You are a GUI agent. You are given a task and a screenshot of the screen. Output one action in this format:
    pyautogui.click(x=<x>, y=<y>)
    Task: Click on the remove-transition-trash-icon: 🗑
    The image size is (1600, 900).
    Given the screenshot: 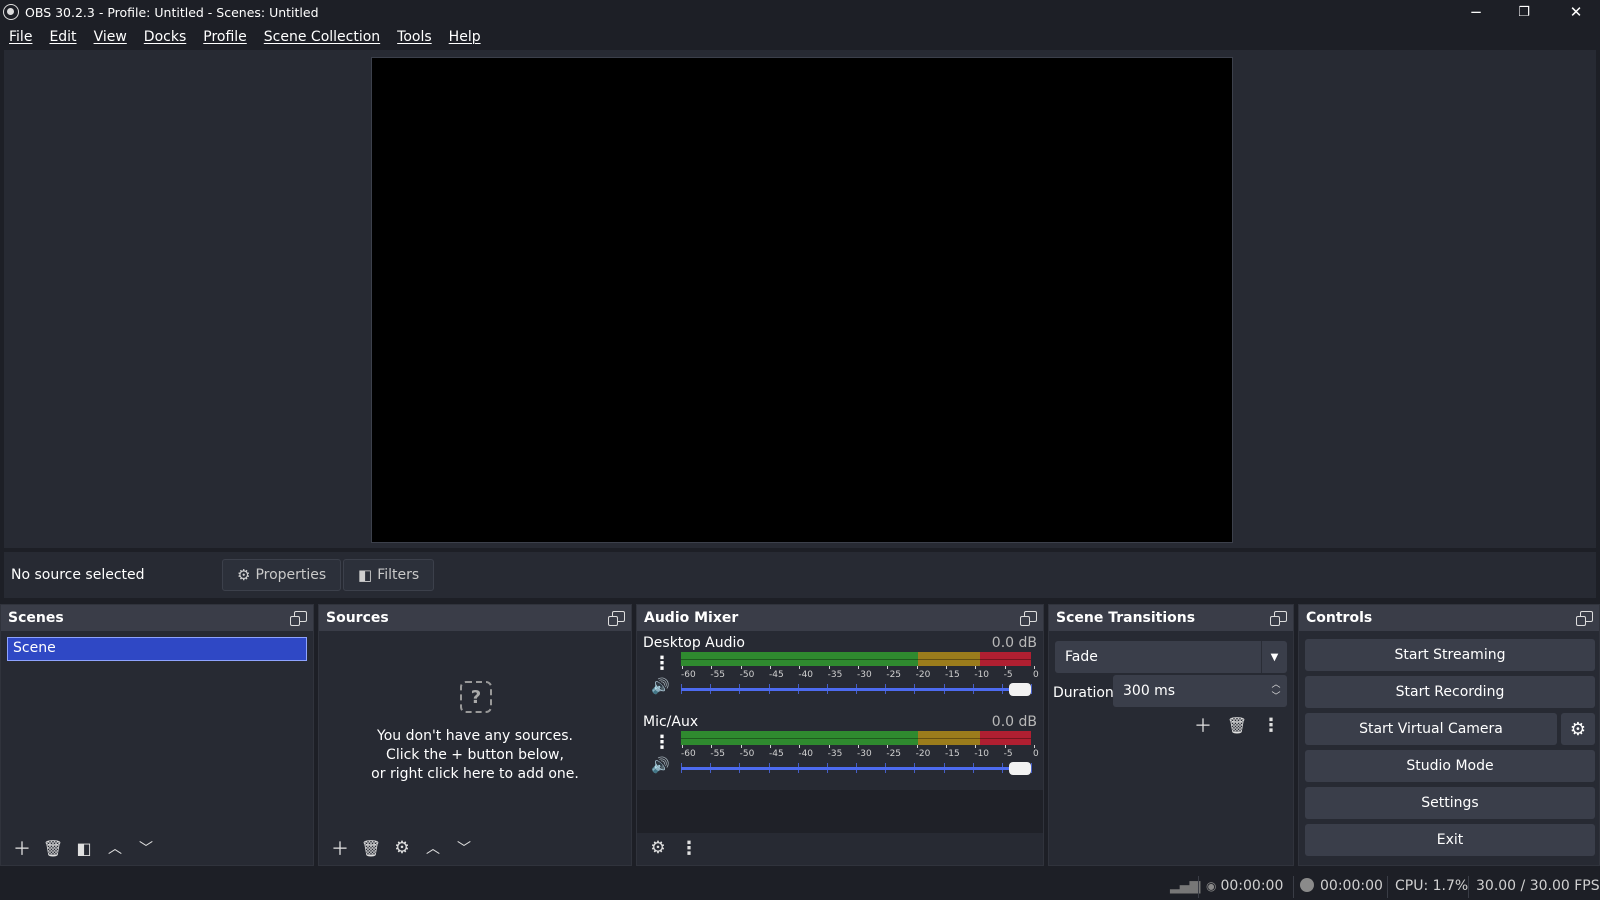 What is the action you would take?
    pyautogui.click(x=1237, y=725)
    